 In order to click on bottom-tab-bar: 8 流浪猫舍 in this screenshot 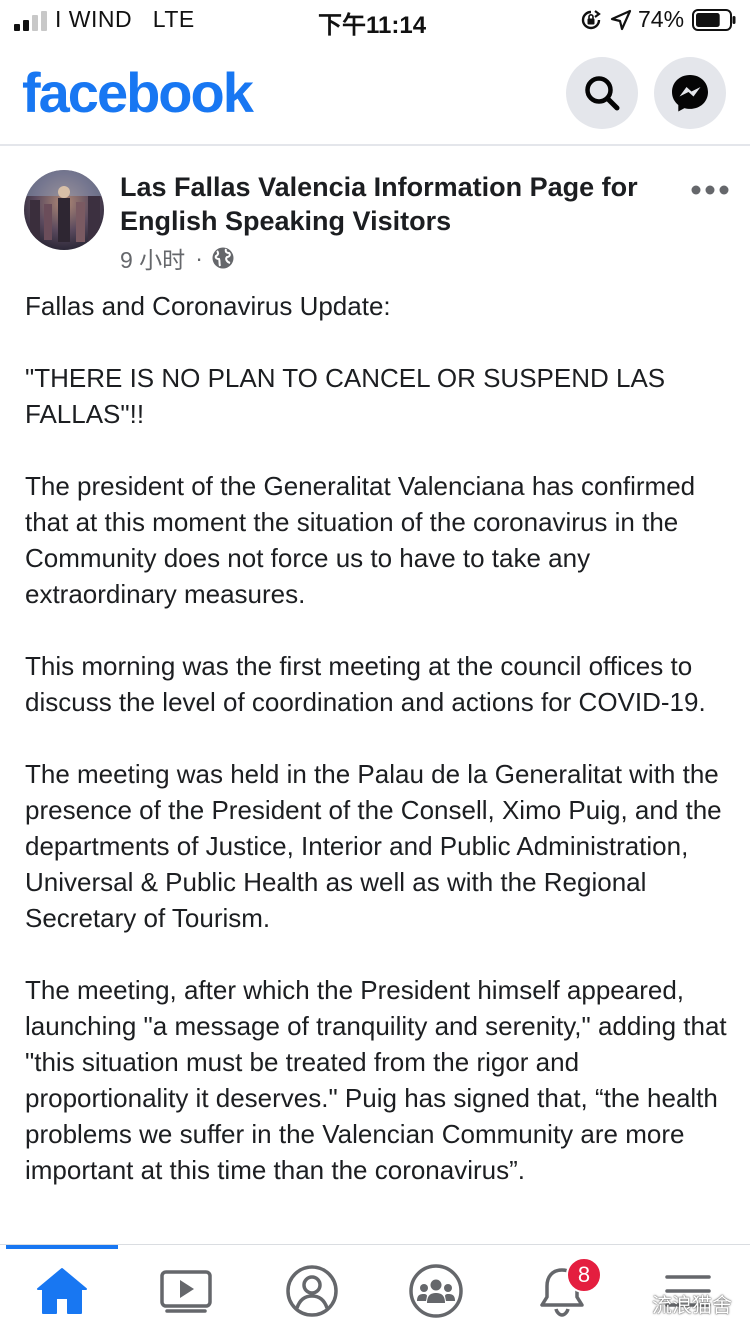, I will do `click(375, 1289)`.